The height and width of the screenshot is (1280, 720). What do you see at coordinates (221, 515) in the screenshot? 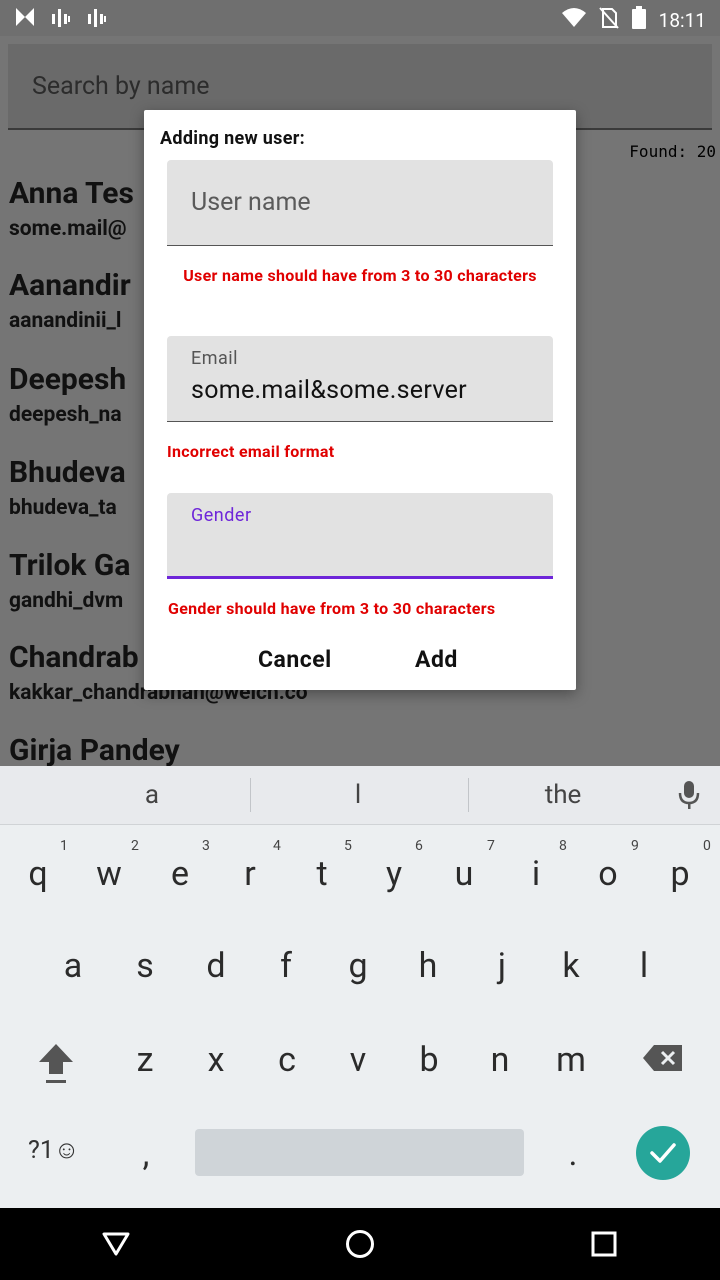
I see `gender-label: Gender` at bounding box center [221, 515].